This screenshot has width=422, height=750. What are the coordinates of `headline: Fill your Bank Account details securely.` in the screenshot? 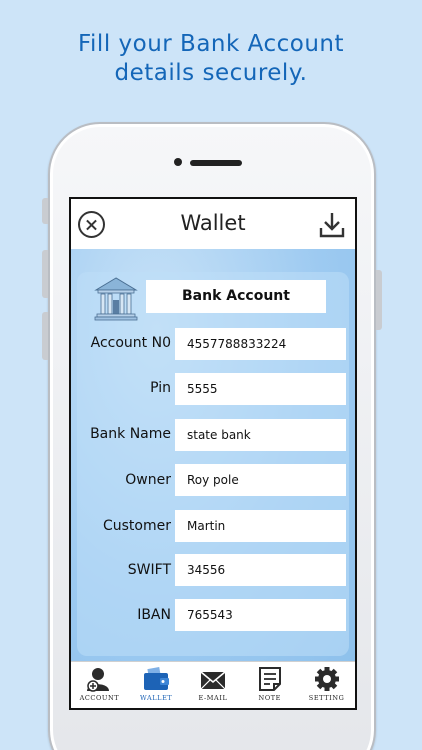 It's located at (211, 59).